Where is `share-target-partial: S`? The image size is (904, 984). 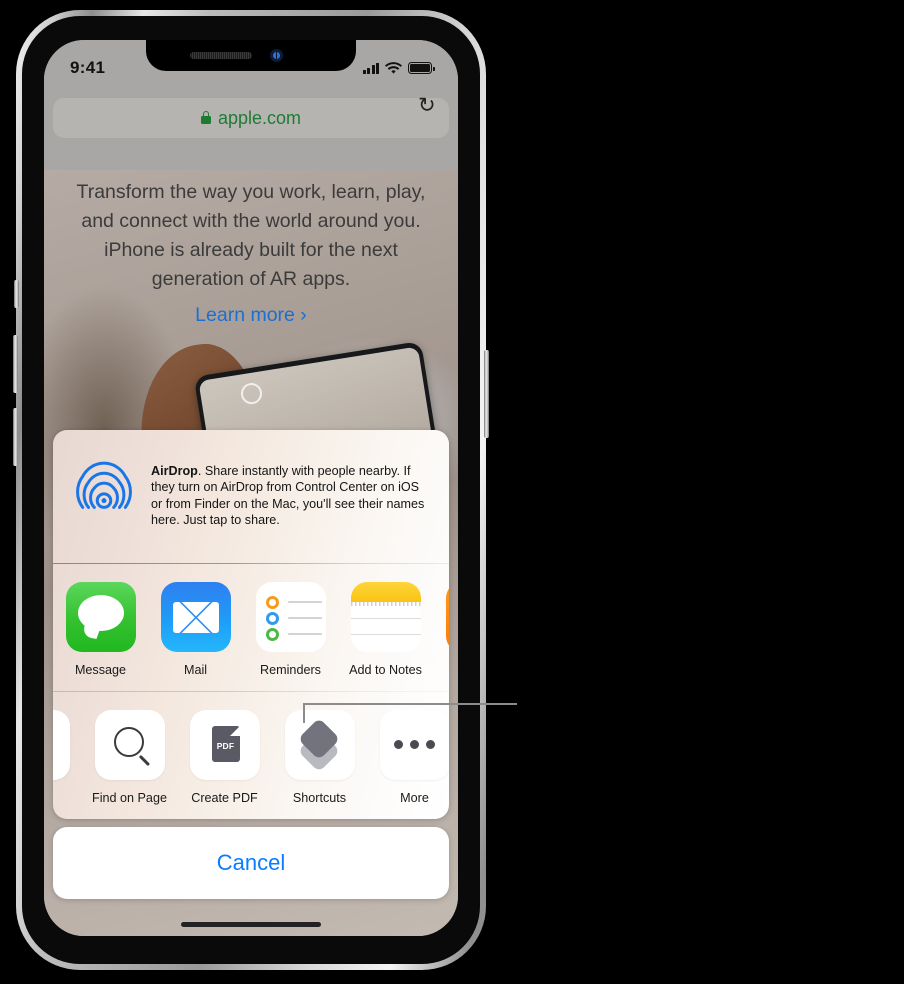 share-target-partial: S is located at coordinates (441, 629).